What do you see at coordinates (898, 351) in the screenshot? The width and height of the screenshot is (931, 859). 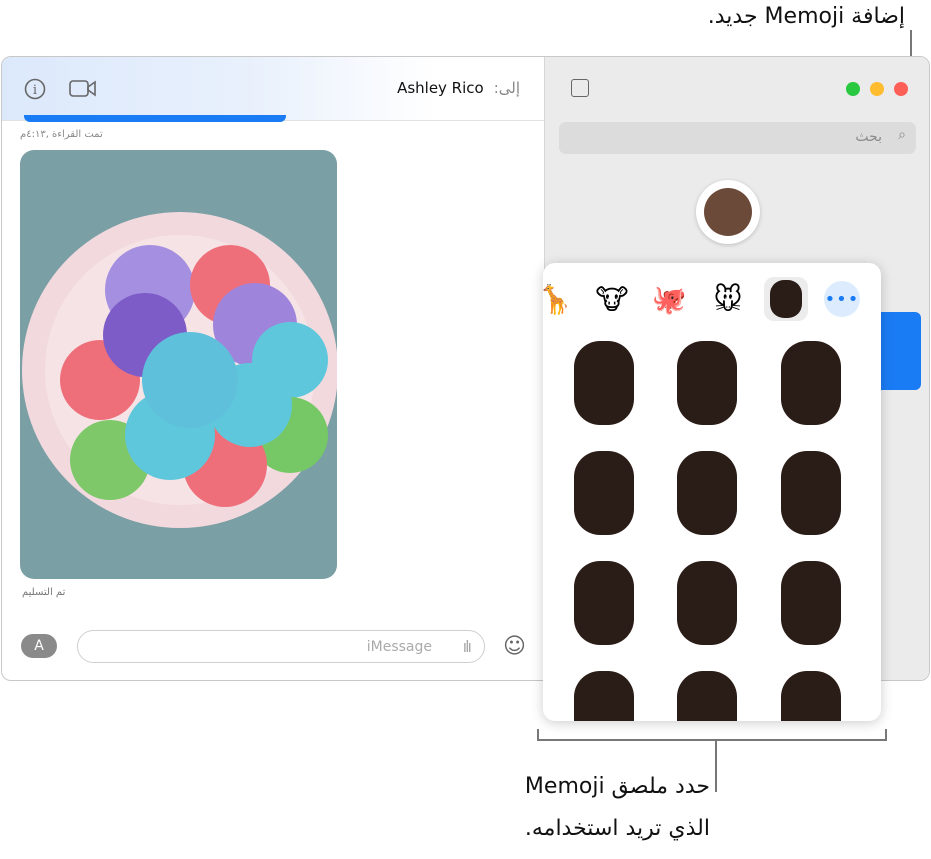 I see `conversation-selected` at bounding box center [898, 351].